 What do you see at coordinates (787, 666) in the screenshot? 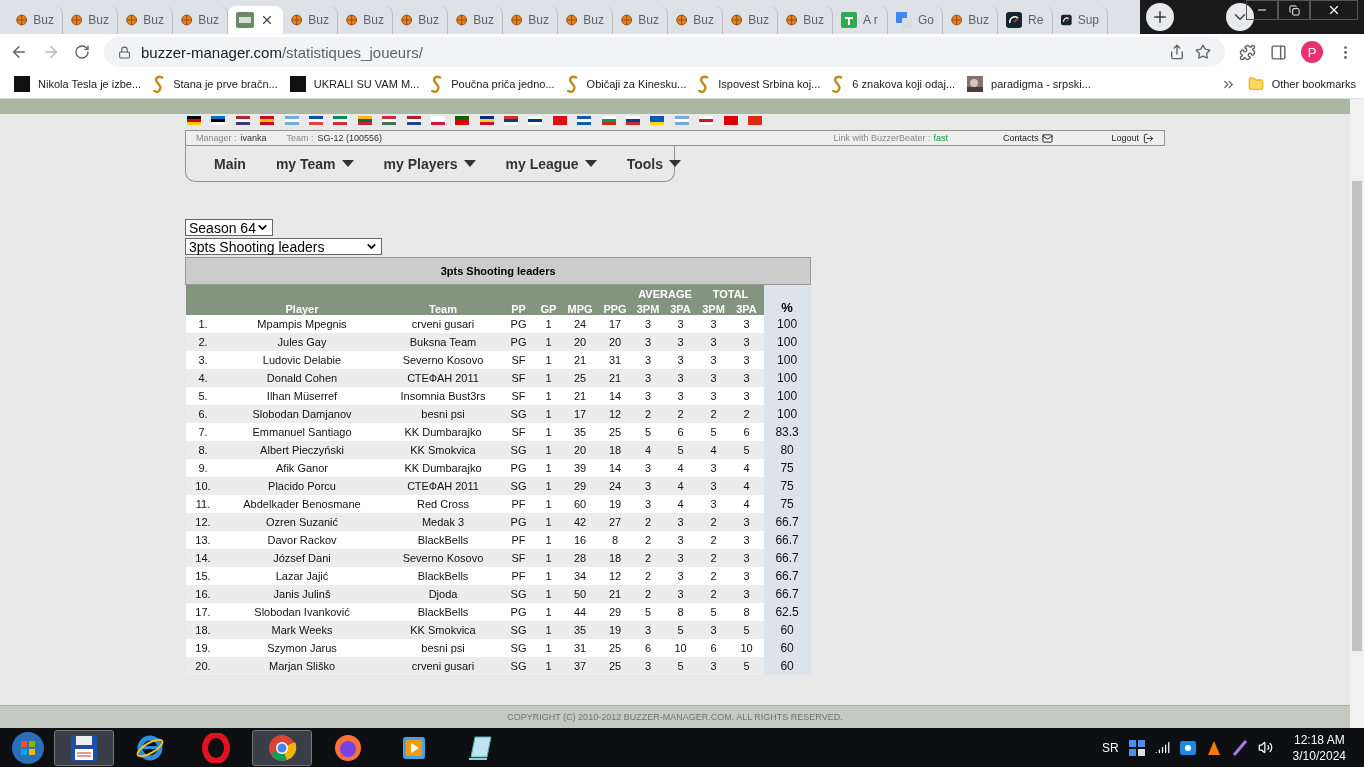
I see `table-cell: 60` at bounding box center [787, 666].